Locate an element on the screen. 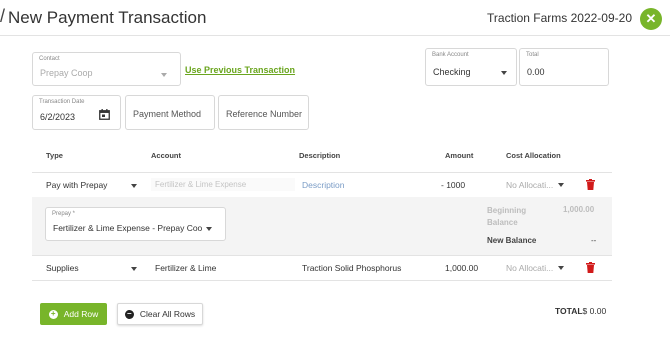 The height and width of the screenshot is (338, 670). col-header-amount: Amount is located at coordinates (459, 155).